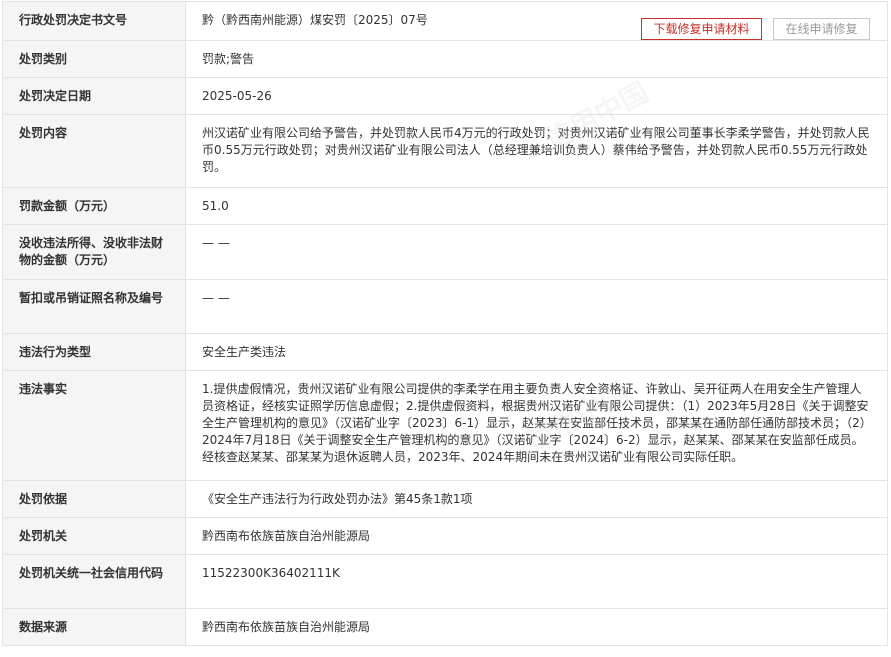 The image size is (891, 657). Describe the element at coordinates (536, 252) in the screenshot. I see `value-confiscation-amount: — —` at that location.